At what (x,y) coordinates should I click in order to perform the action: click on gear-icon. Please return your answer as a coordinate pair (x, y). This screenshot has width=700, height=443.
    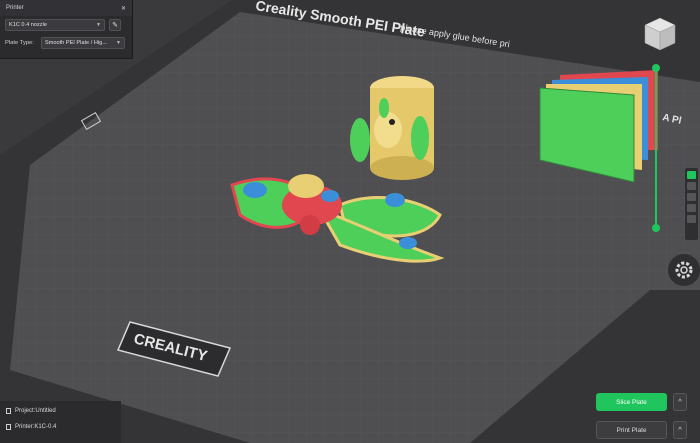
    Looking at the image, I should click on (681, 270).